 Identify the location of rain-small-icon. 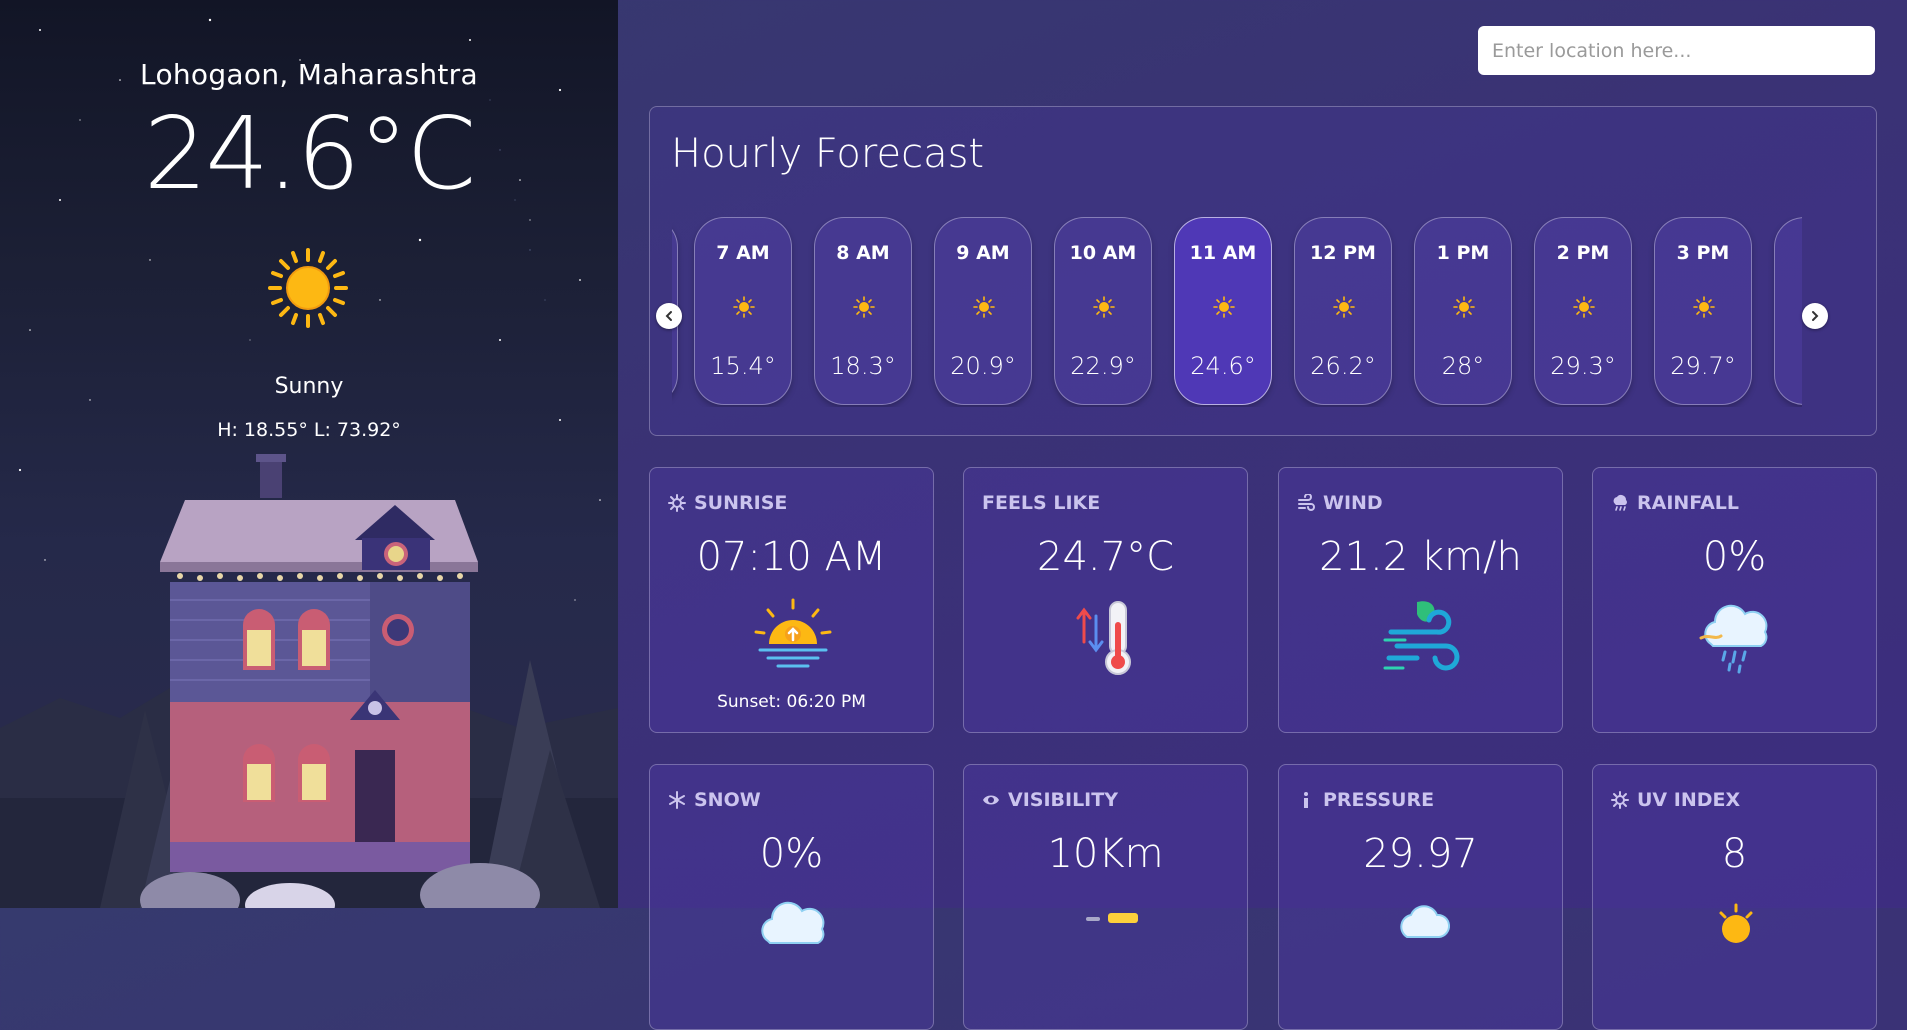
(1620, 503).